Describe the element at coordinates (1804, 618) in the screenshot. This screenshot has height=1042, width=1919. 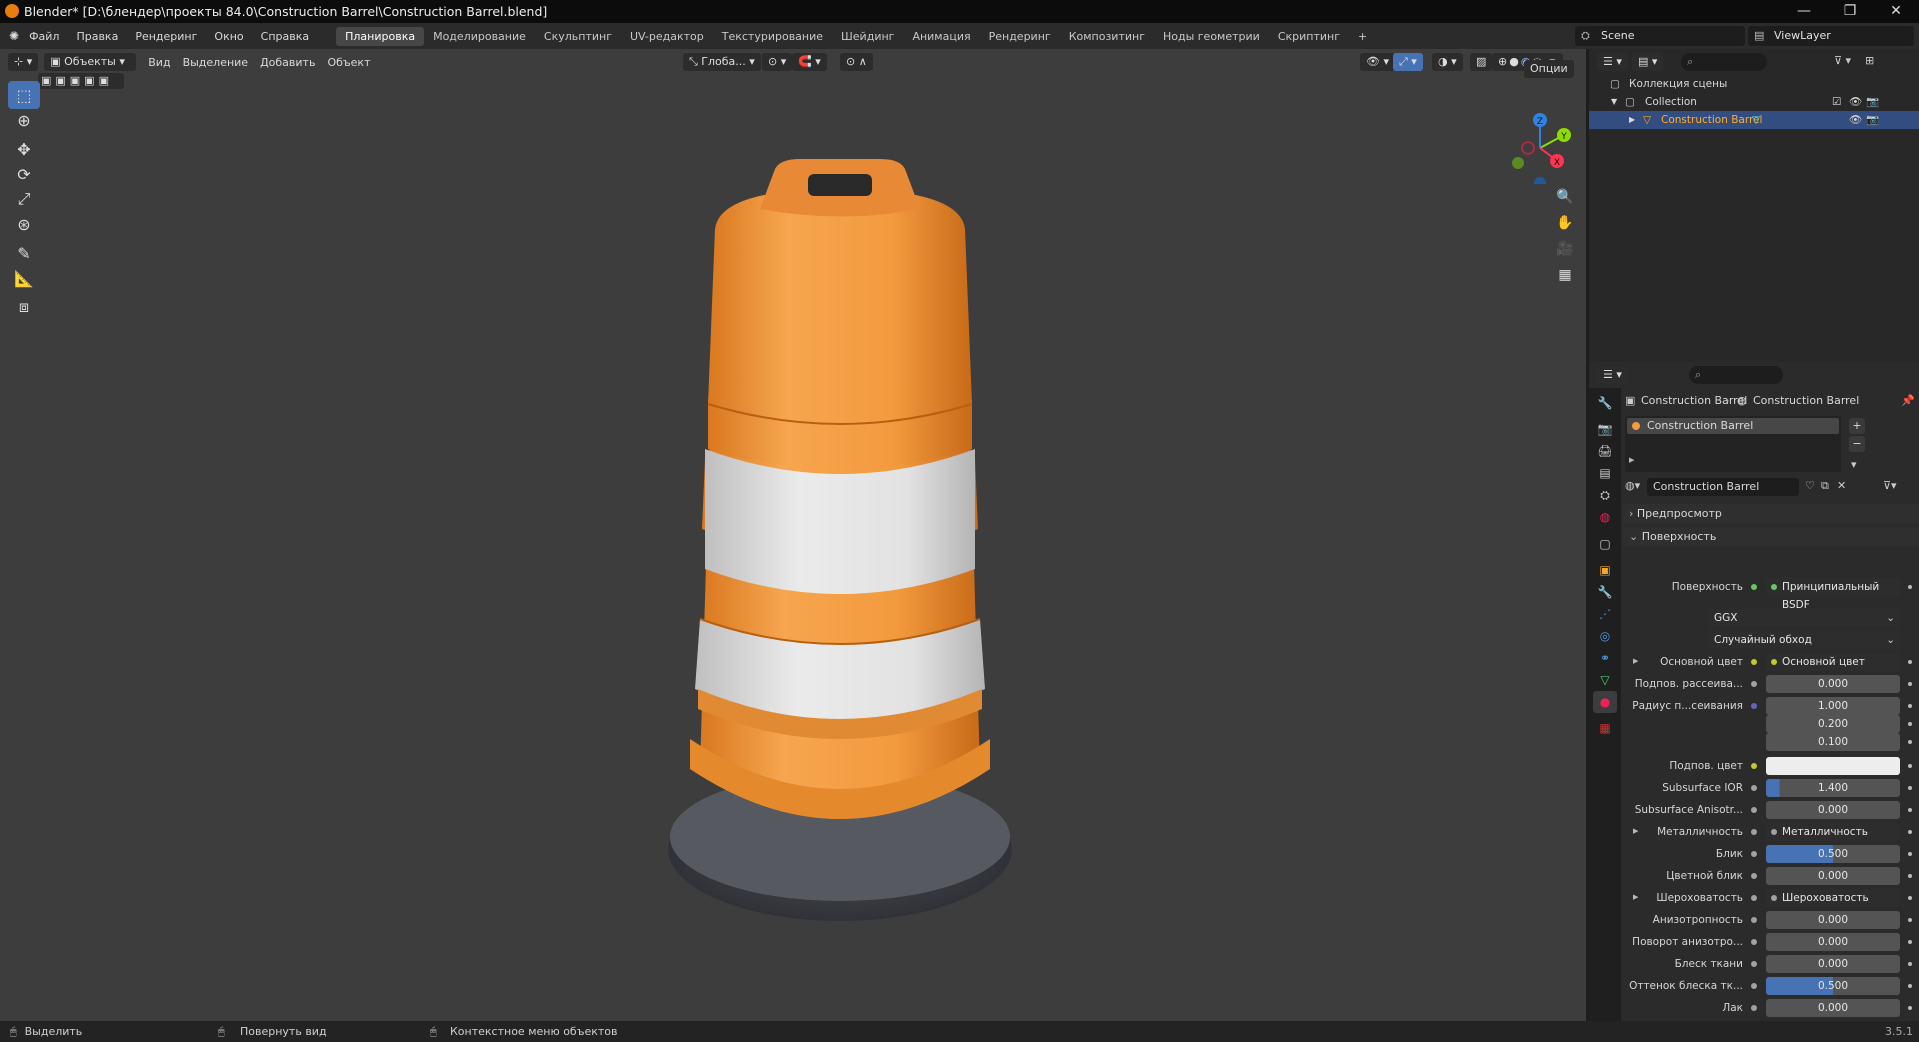
I see `dropdown-field: GGX ⌄` at that location.